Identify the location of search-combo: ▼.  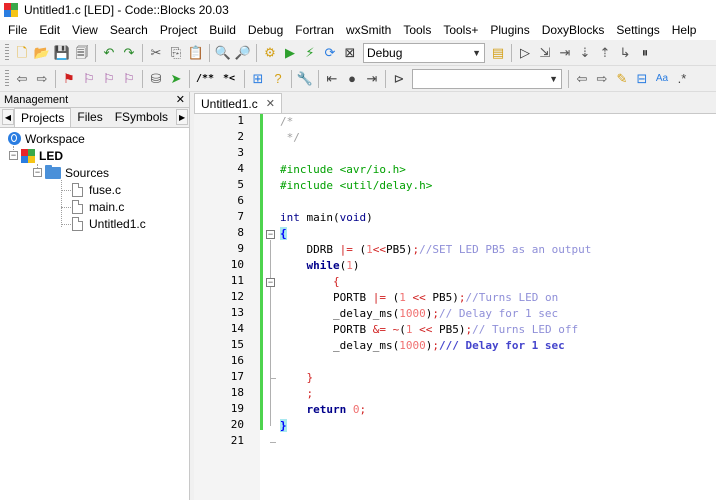
(487, 78).